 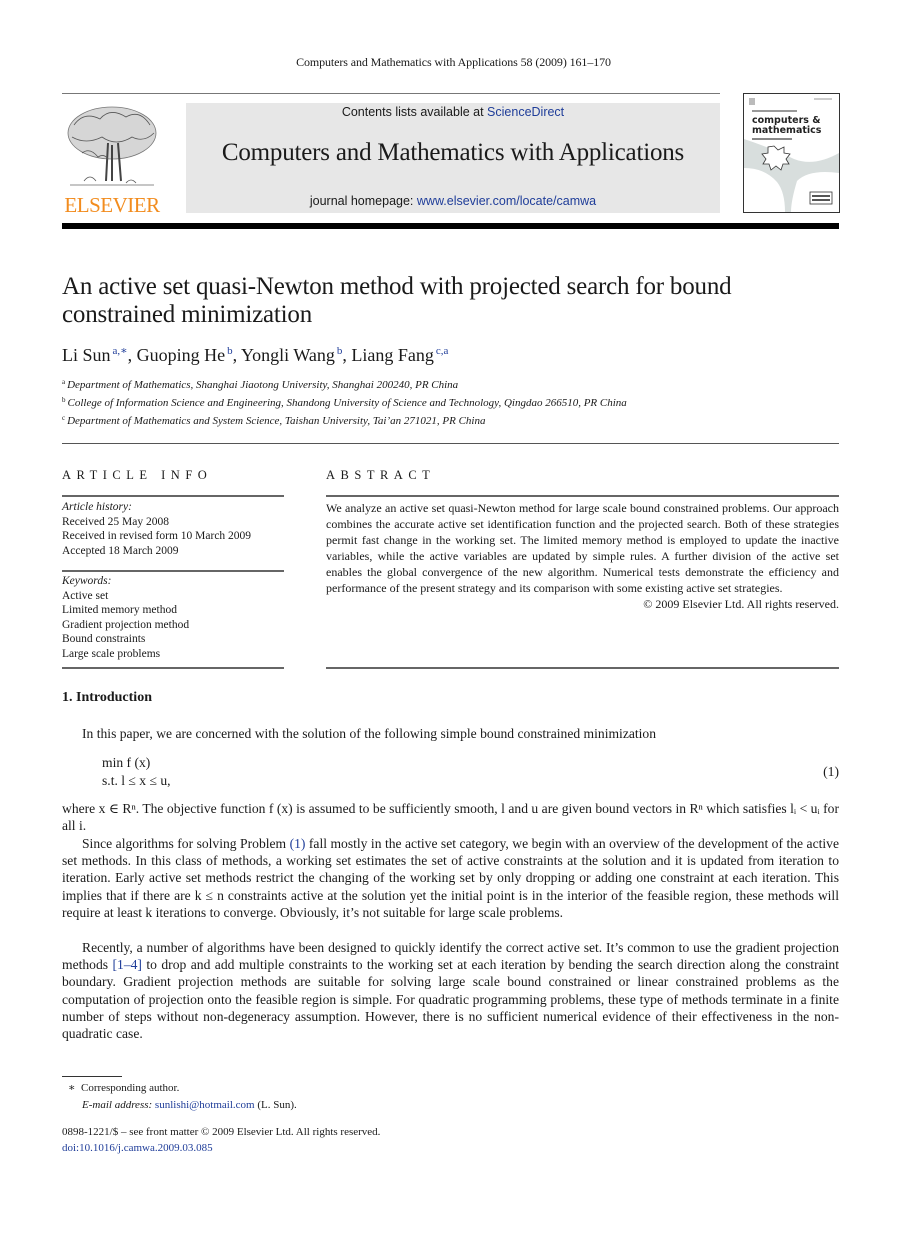 I want to click on contents-prefix: Contents lists available at, so click(x=414, y=112).